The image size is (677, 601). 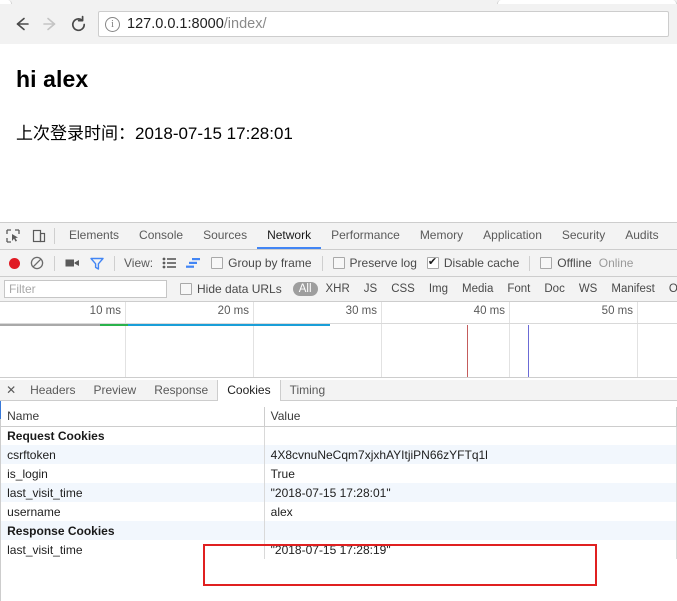 I want to click on url-host: 127.0.0.1:8000, so click(x=175, y=24).